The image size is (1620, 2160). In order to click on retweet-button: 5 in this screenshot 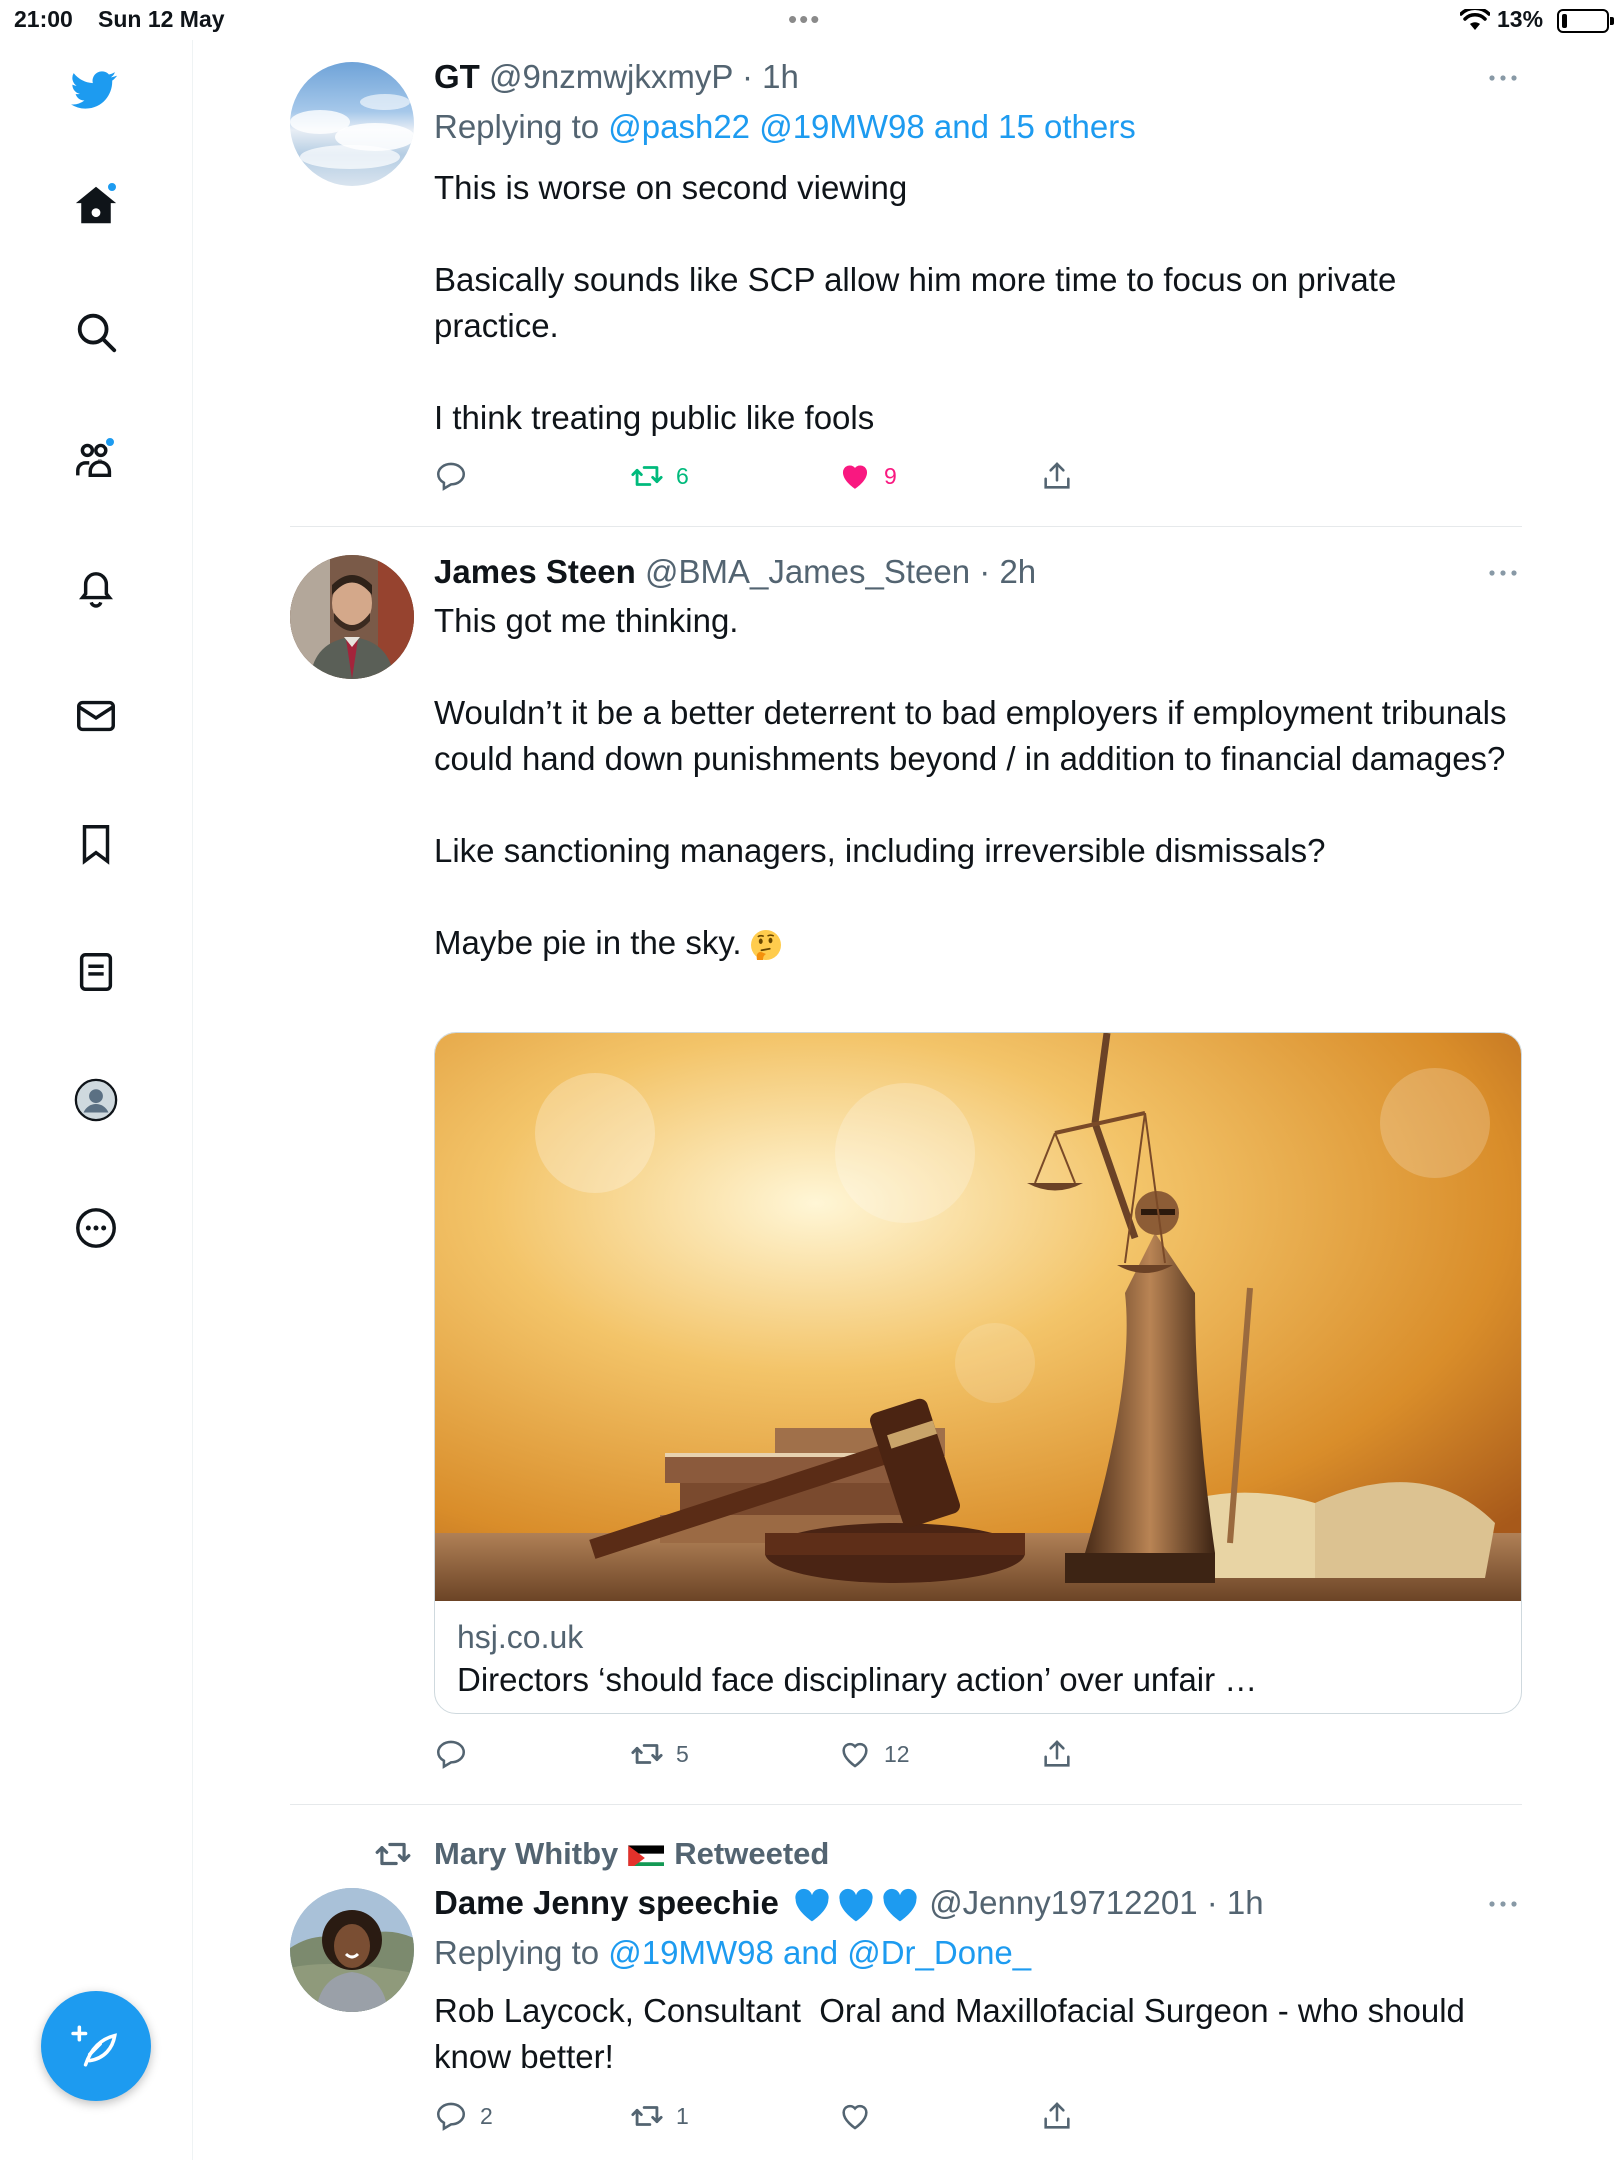, I will do `click(659, 1754)`.